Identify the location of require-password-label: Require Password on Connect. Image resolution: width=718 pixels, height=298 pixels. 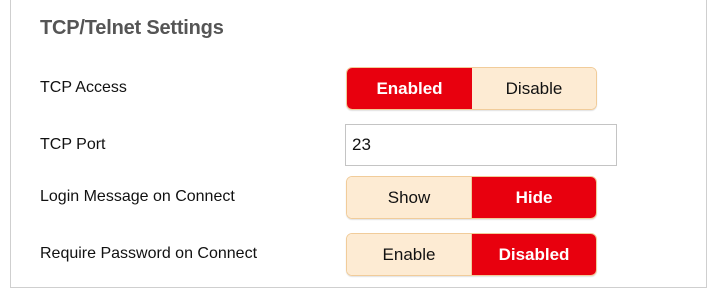
(149, 253).